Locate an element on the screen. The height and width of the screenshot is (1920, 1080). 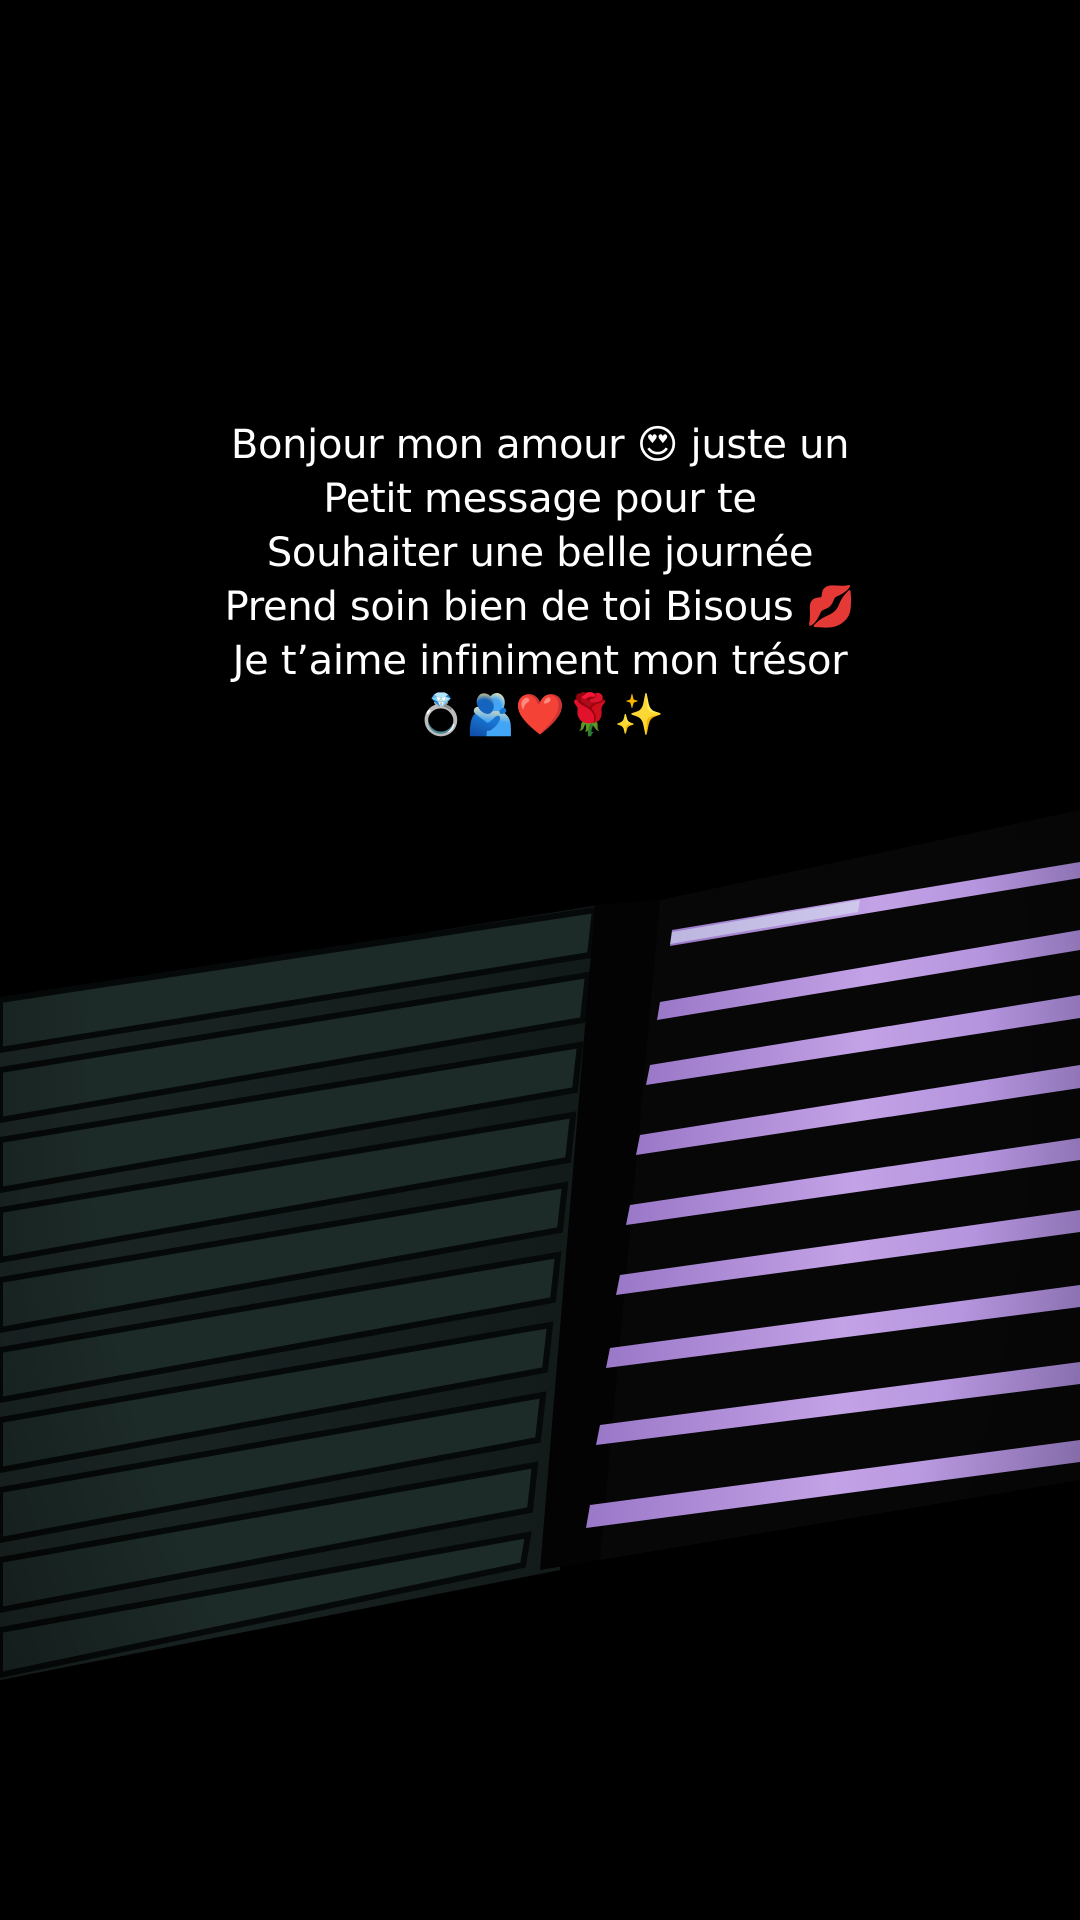
caption-emoji-line: 💍🫂❤️🌹✨ is located at coordinates (540, 715).